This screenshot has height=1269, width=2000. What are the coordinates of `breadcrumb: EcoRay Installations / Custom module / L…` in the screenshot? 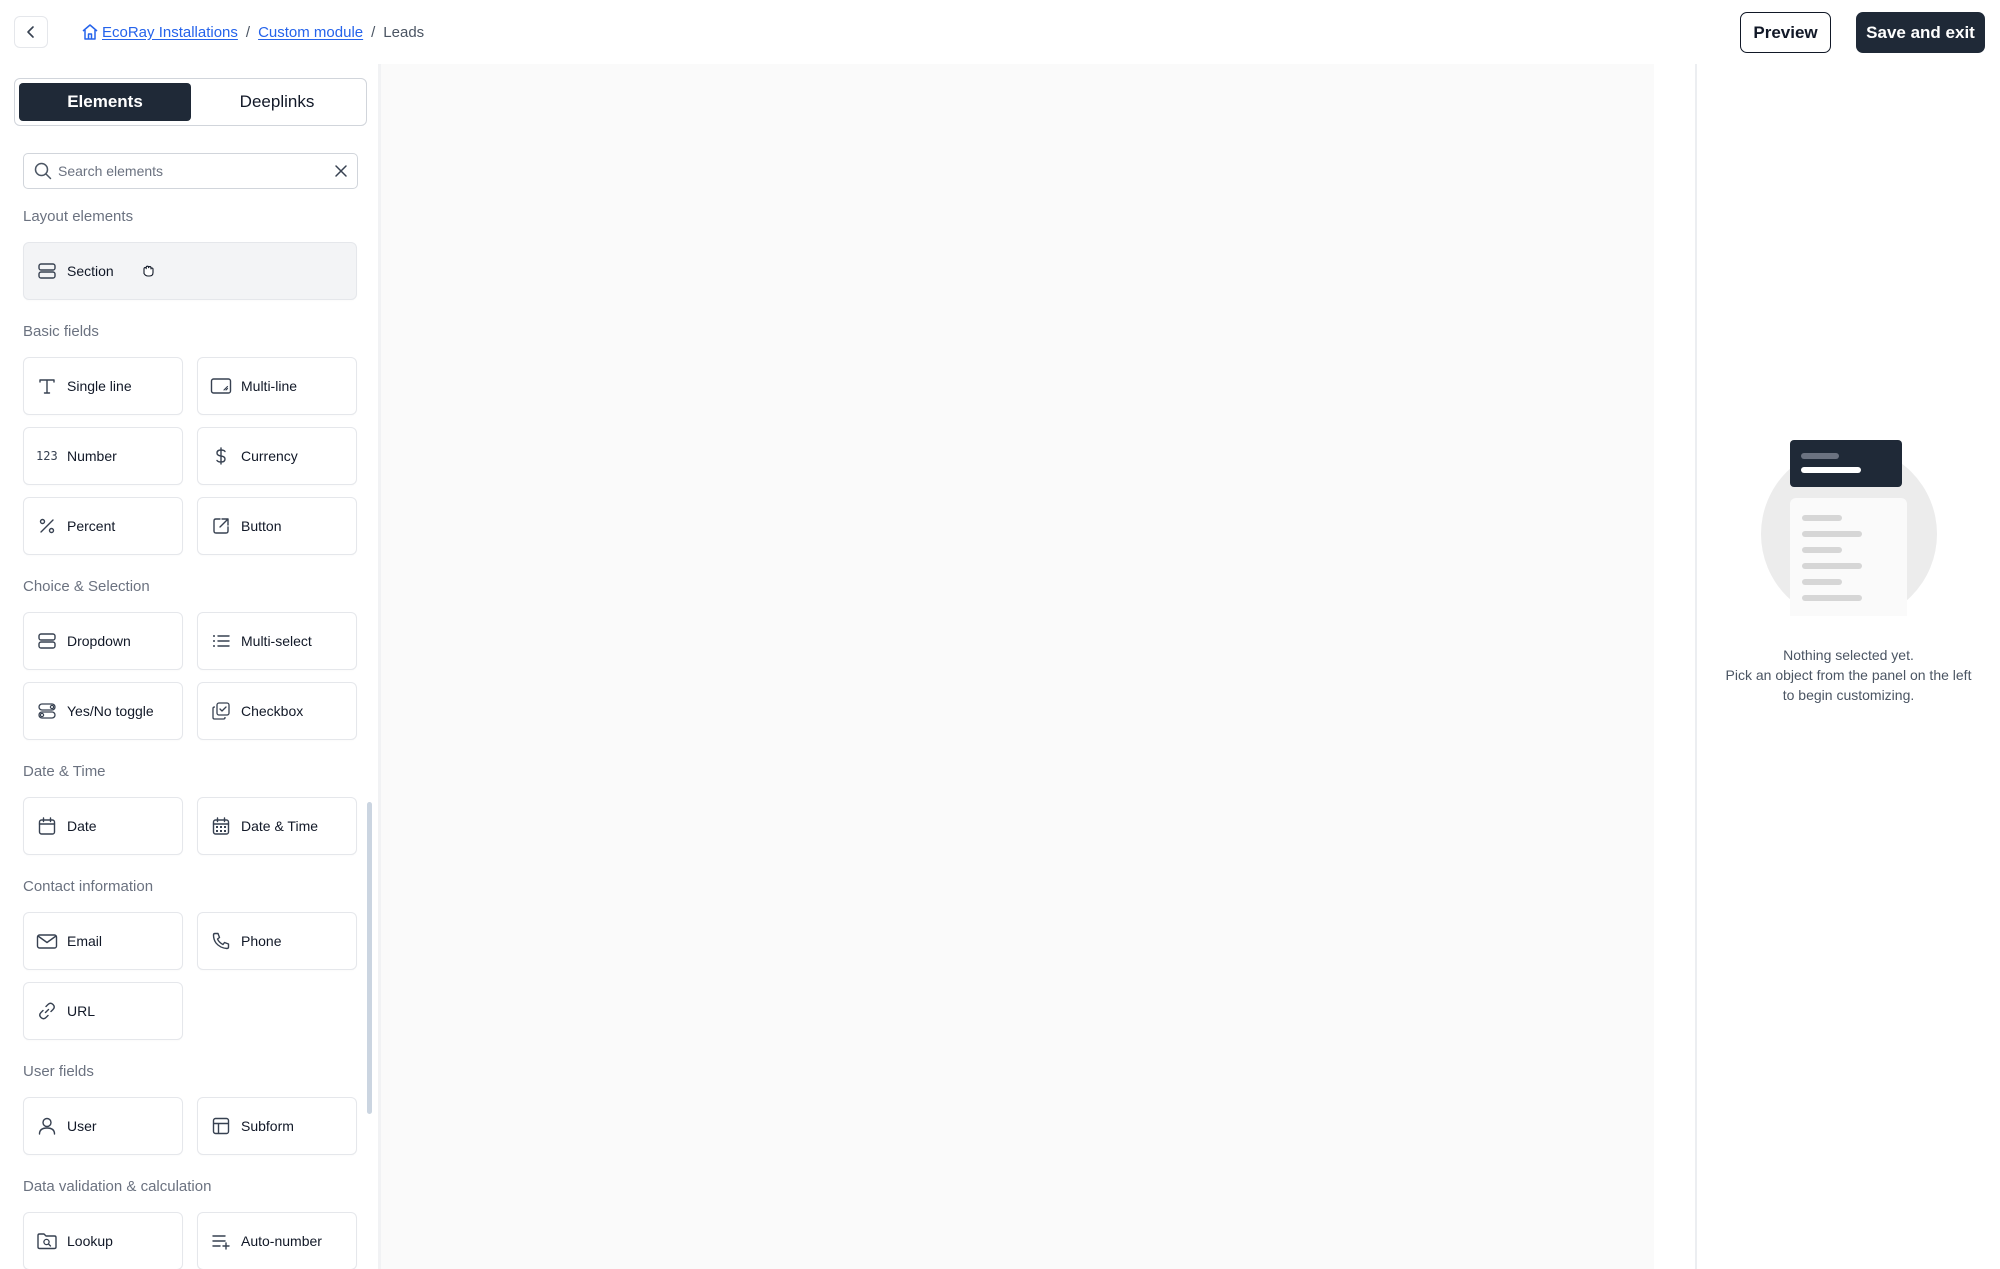 It's located at (252, 32).